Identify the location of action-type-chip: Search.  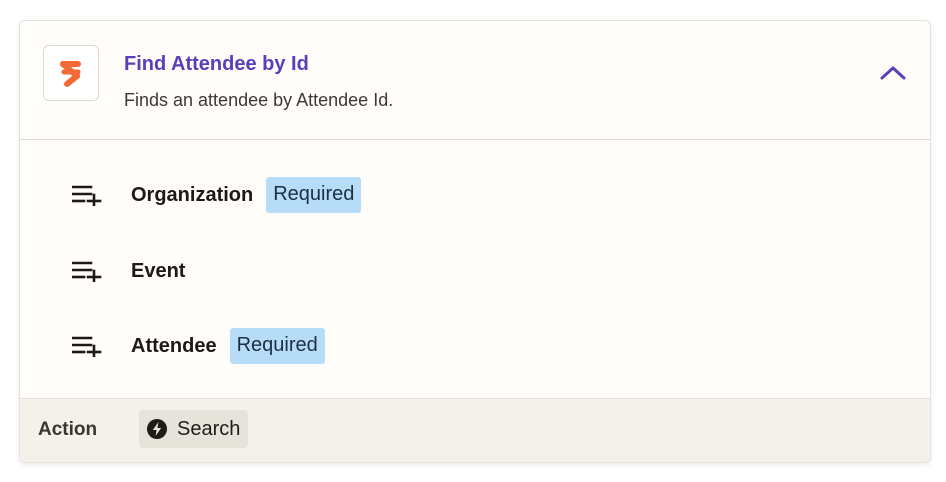
(194, 429).